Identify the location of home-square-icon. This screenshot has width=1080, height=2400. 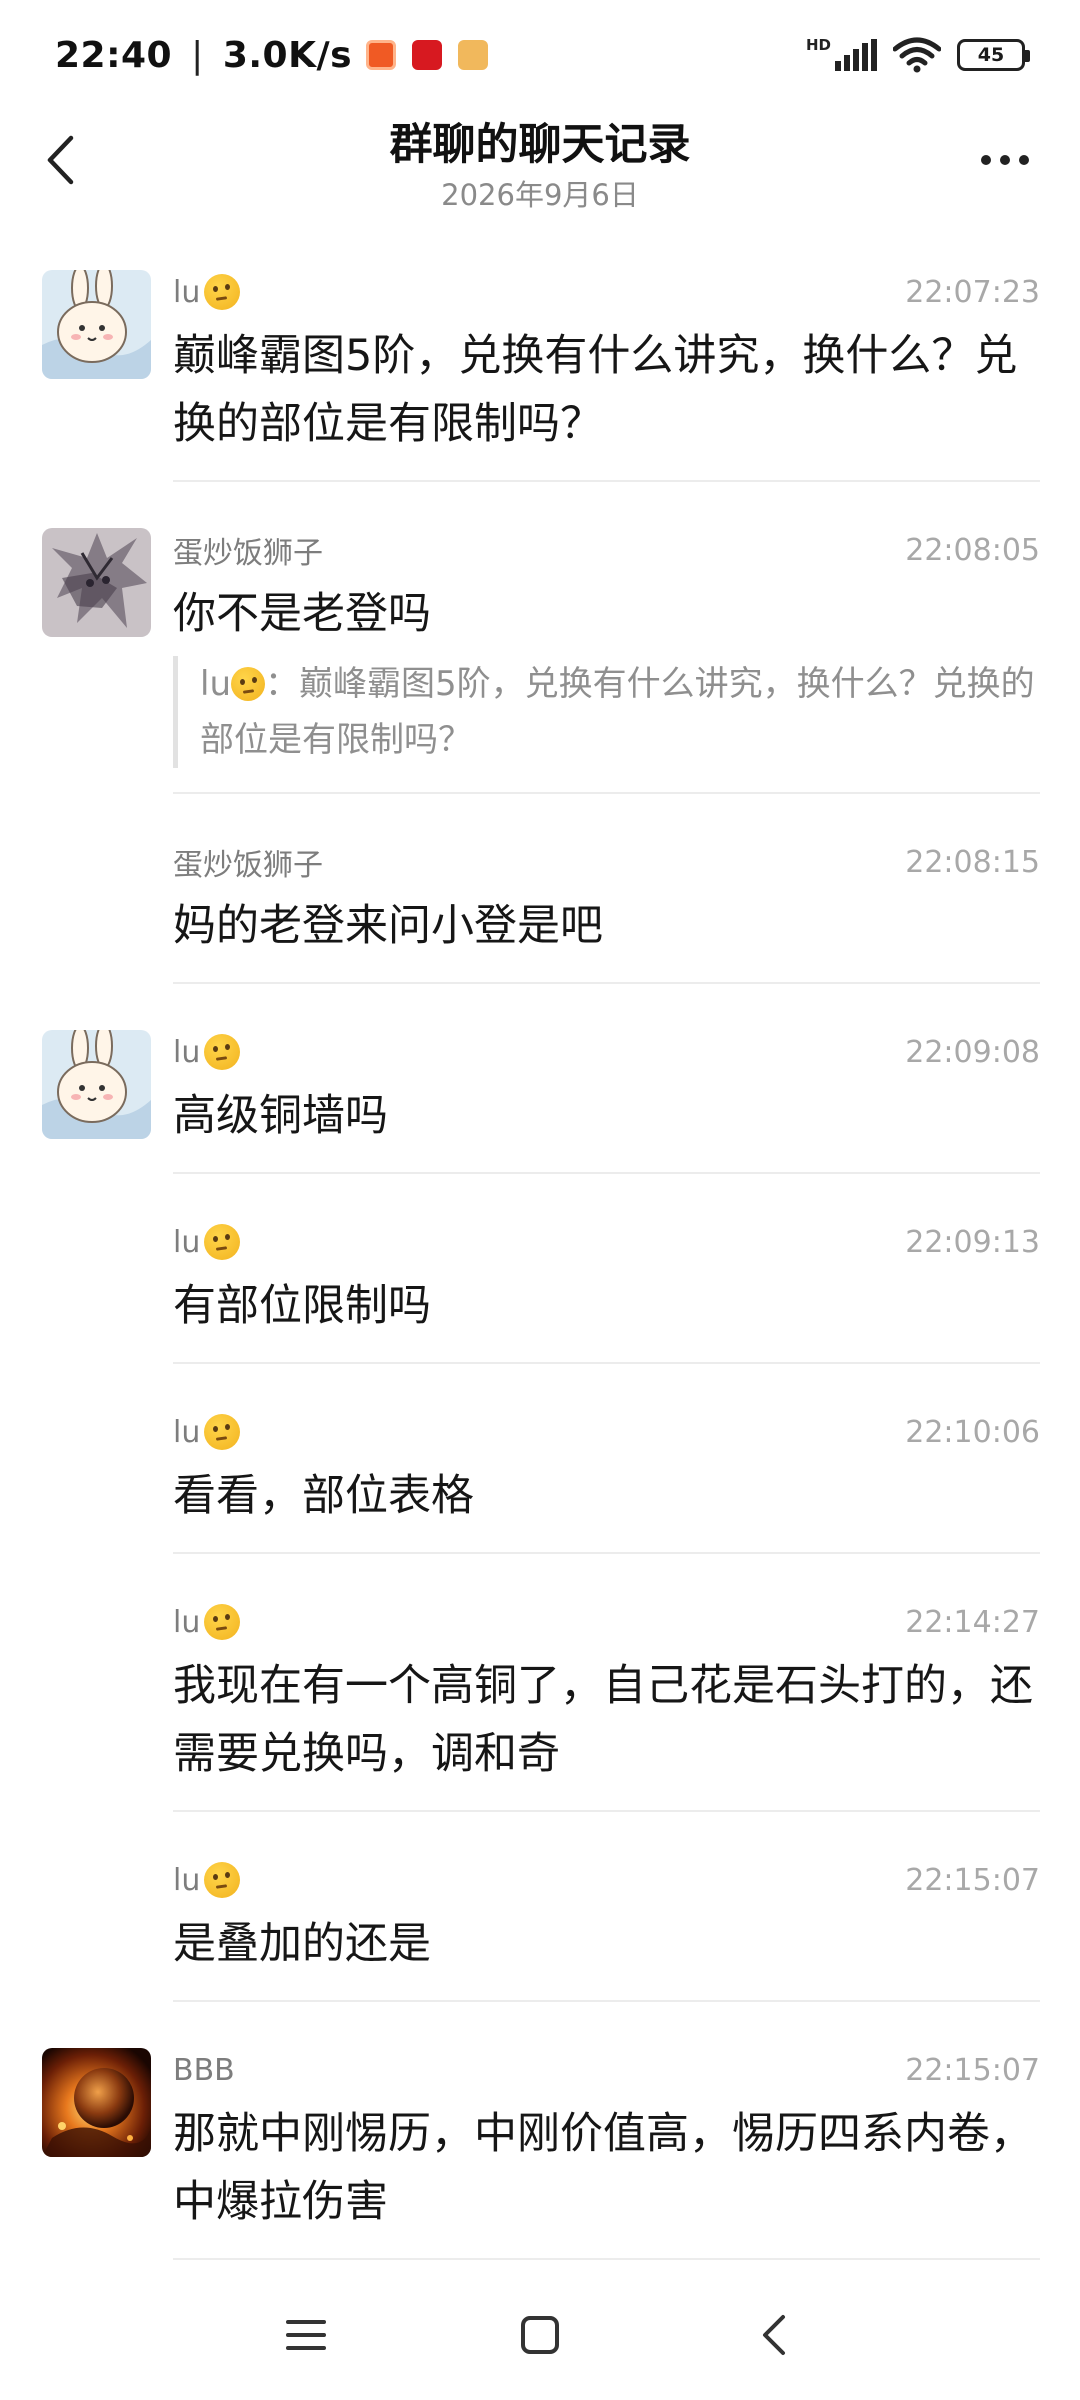
(540, 2335).